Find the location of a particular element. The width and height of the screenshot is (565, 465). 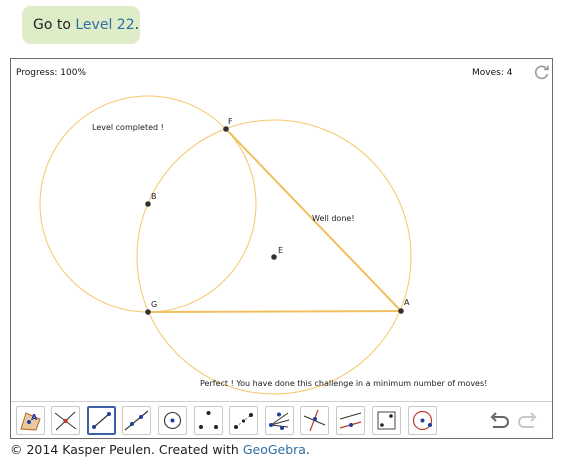

line-tool is located at coordinates (136, 420).